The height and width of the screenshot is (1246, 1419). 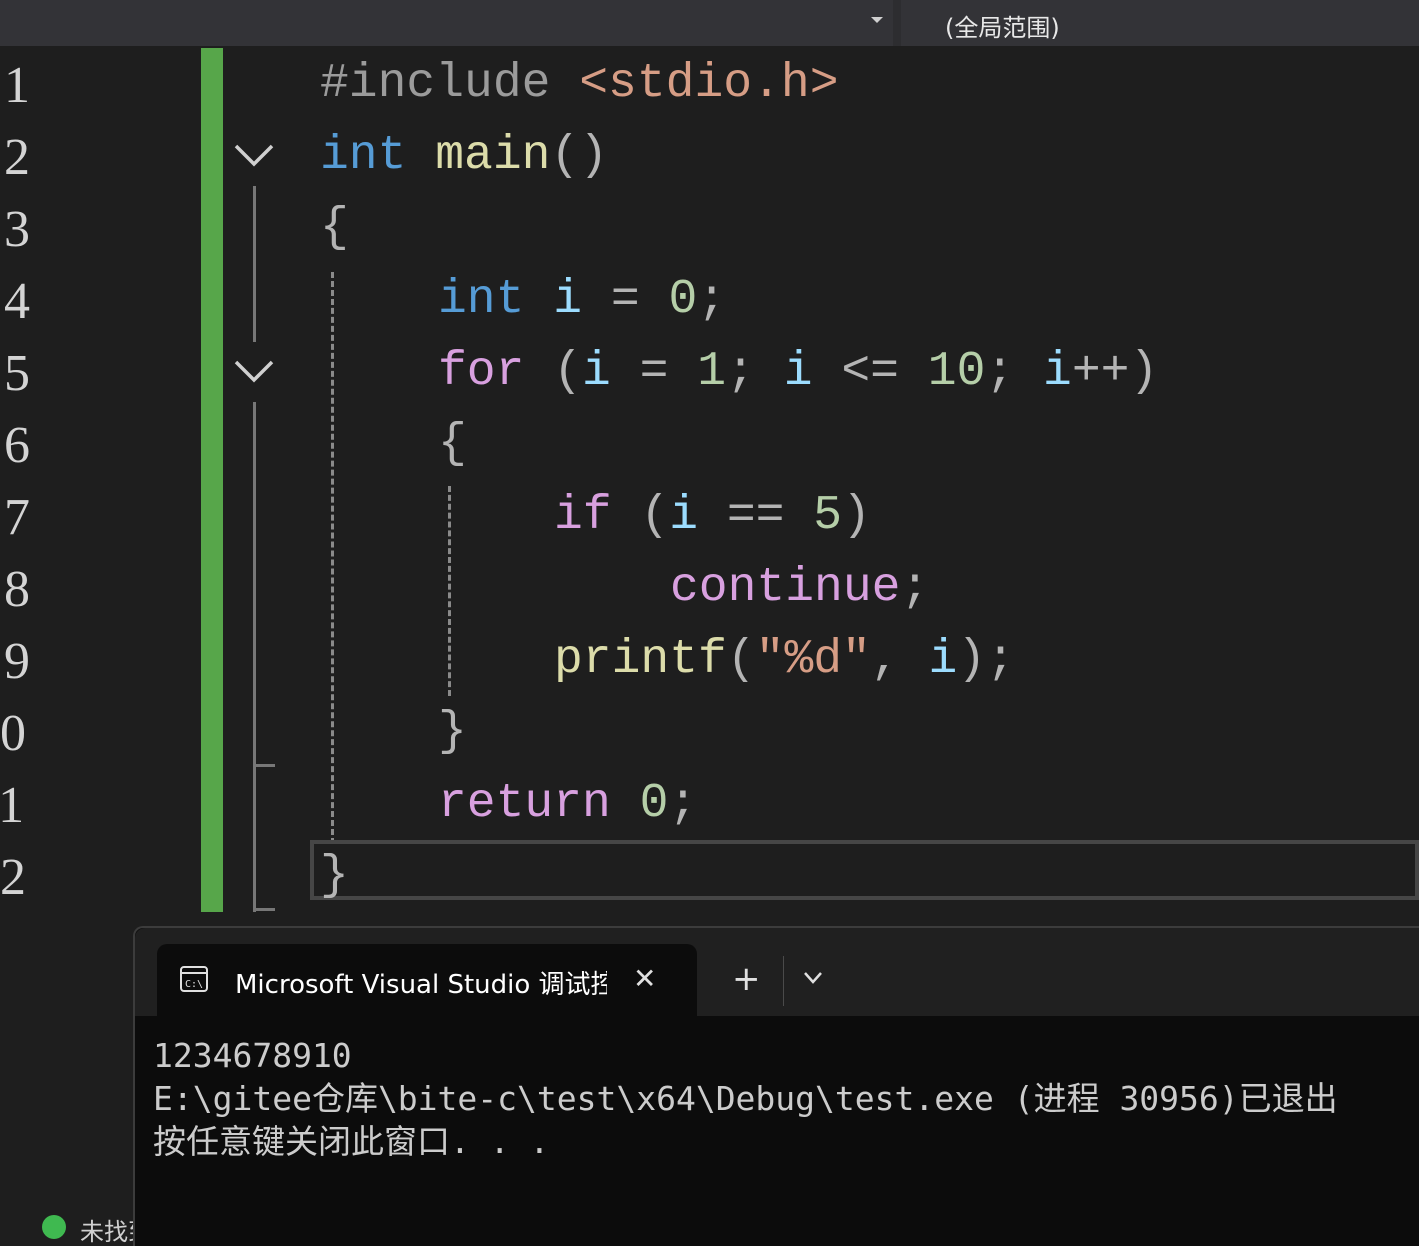 I want to click on line-number: 12, so click(x=13, y=877).